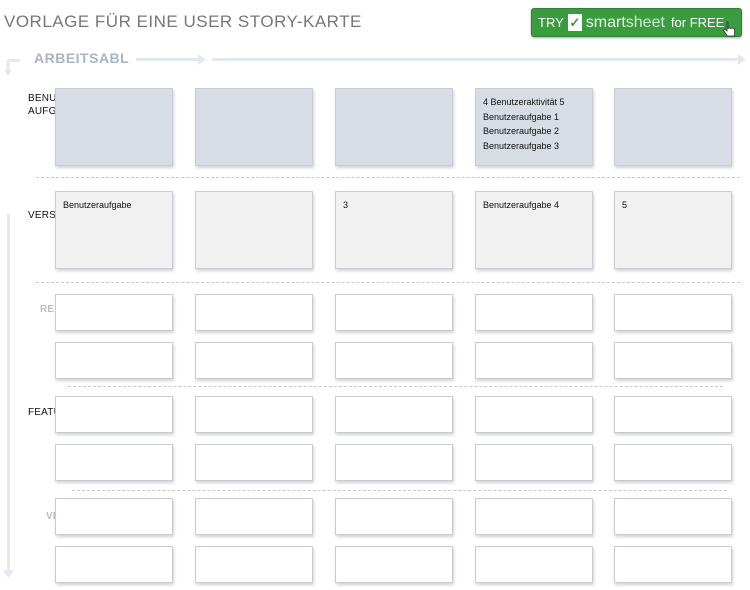  I want to click on arrow-down-icon, so click(8, 574).